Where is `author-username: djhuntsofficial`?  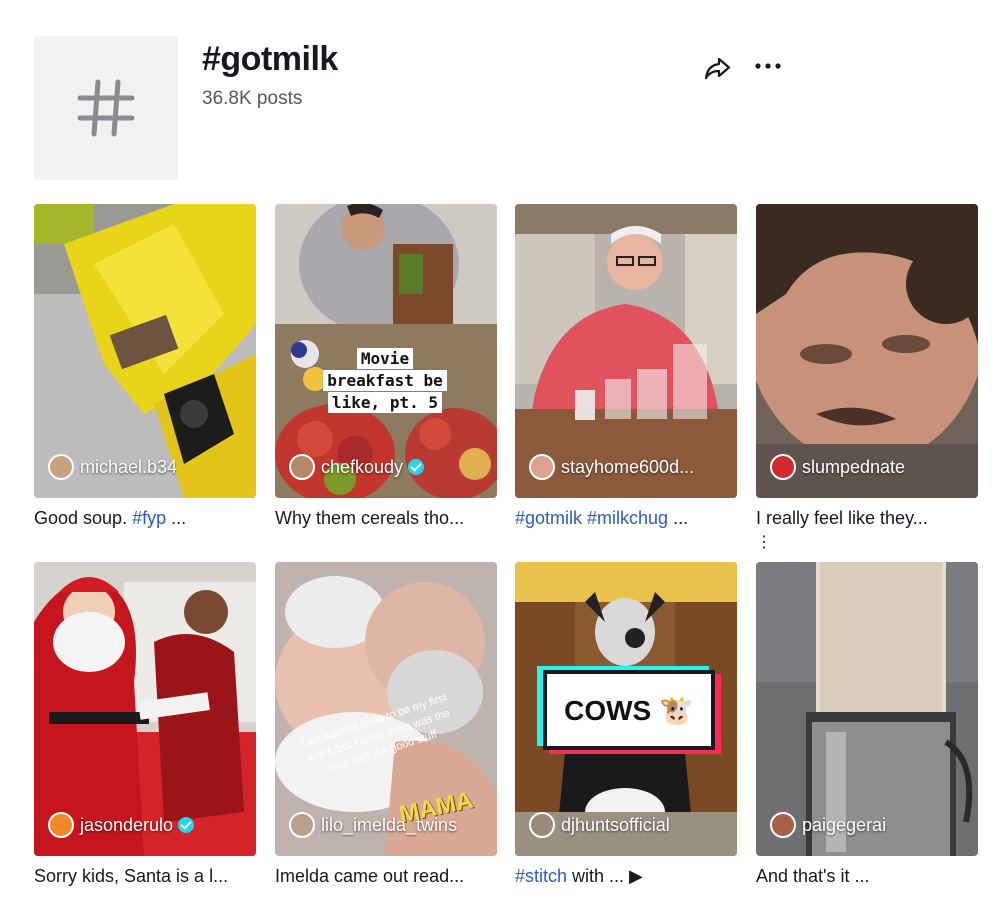 author-username: djhuntsofficial is located at coordinates (615, 824).